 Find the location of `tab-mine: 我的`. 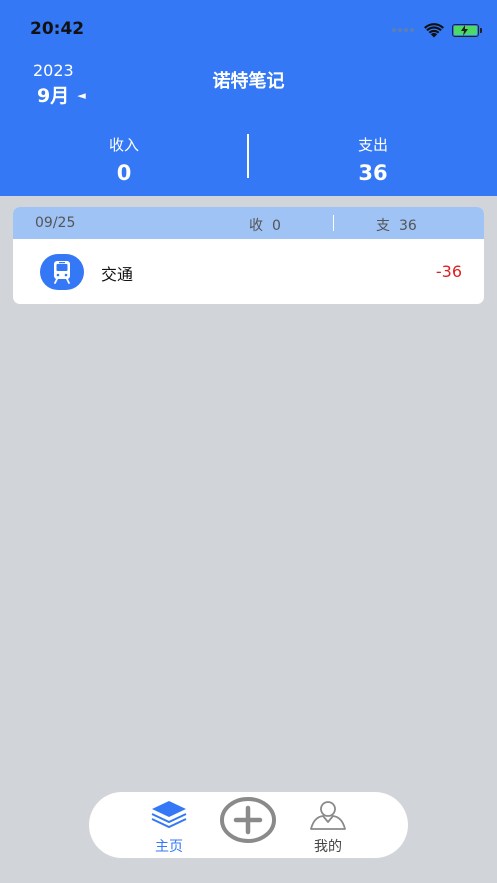

tab-mine: 我的 is located at coordinates (328, 828).